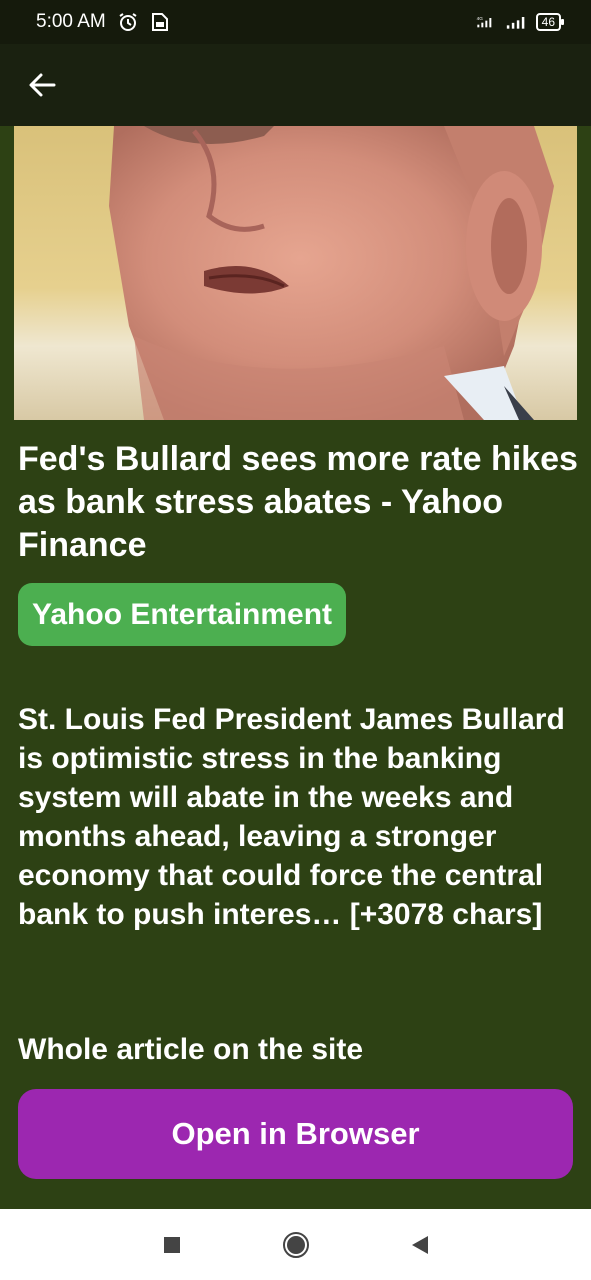 This screenshot has height=1280, width=591. I want to click on status-time: 5:00 AM, so click(71, 21).